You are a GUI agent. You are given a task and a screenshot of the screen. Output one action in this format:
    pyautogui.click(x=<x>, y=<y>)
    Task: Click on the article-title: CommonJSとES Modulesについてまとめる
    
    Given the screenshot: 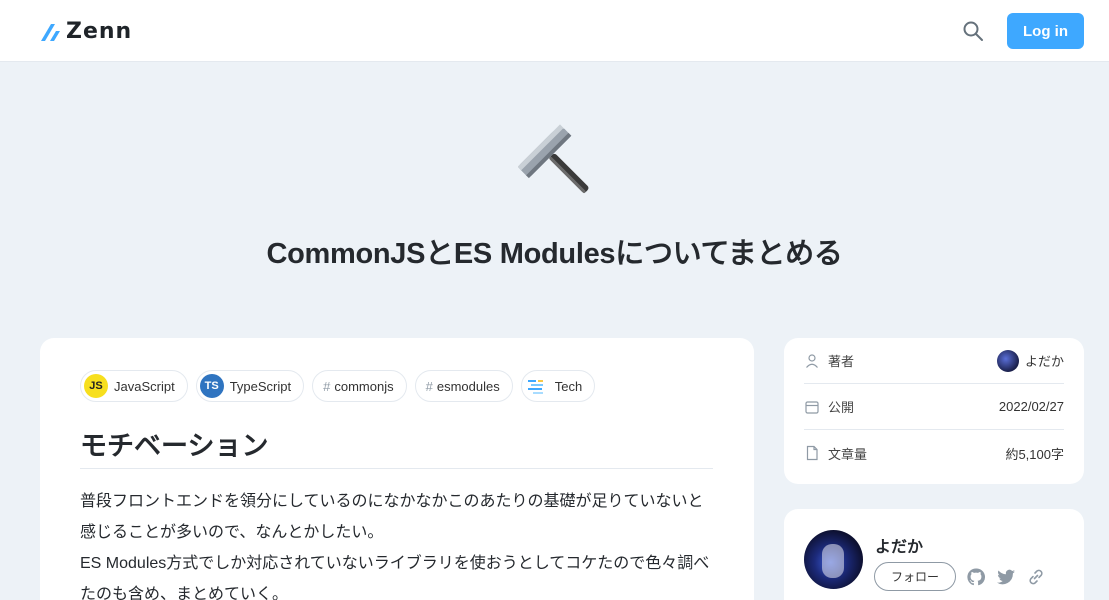 What is the action you would take?
    pyautogui.click(x=554, y=254)
    